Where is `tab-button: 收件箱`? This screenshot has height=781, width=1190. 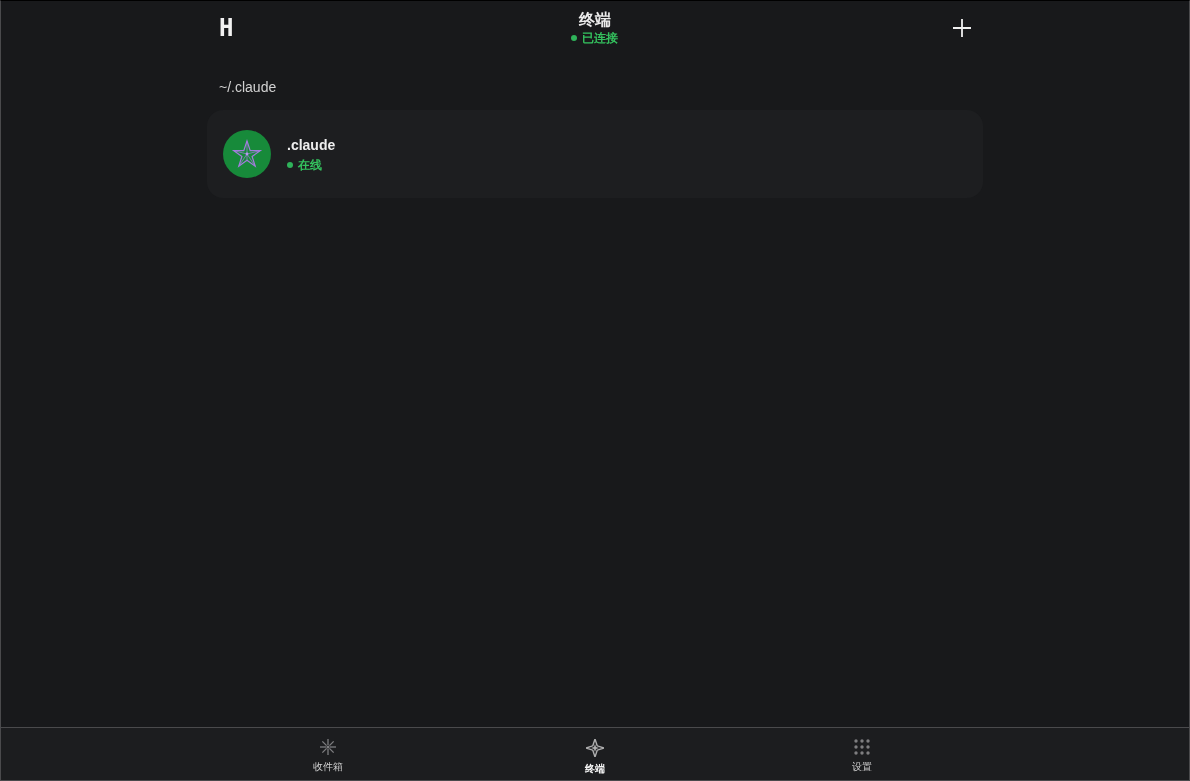
tab-button: 收件箱 is located at coordinates (328, 754).